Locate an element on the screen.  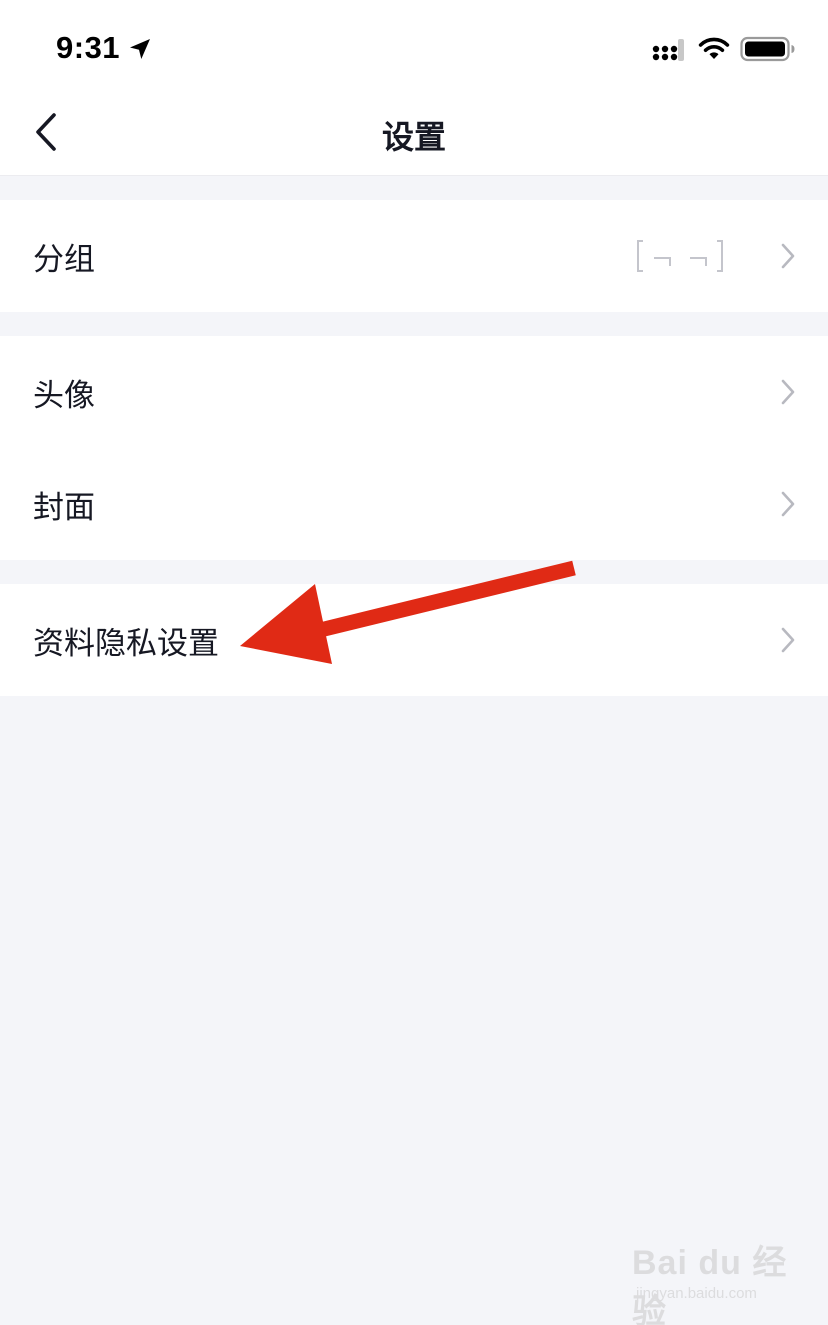
watermark: Bai du 经验 jingyan.baidu.com is located at coordinates (710, 1280).